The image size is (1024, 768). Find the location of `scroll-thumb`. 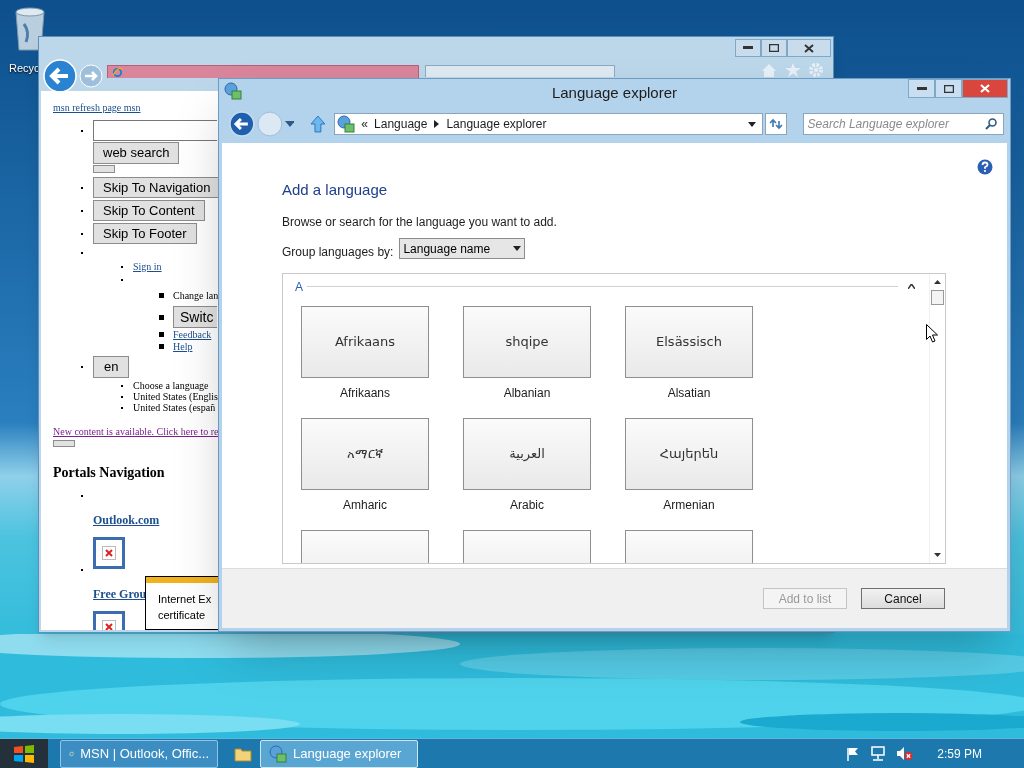

scroll-thumb is located at coordinates (937, 297).